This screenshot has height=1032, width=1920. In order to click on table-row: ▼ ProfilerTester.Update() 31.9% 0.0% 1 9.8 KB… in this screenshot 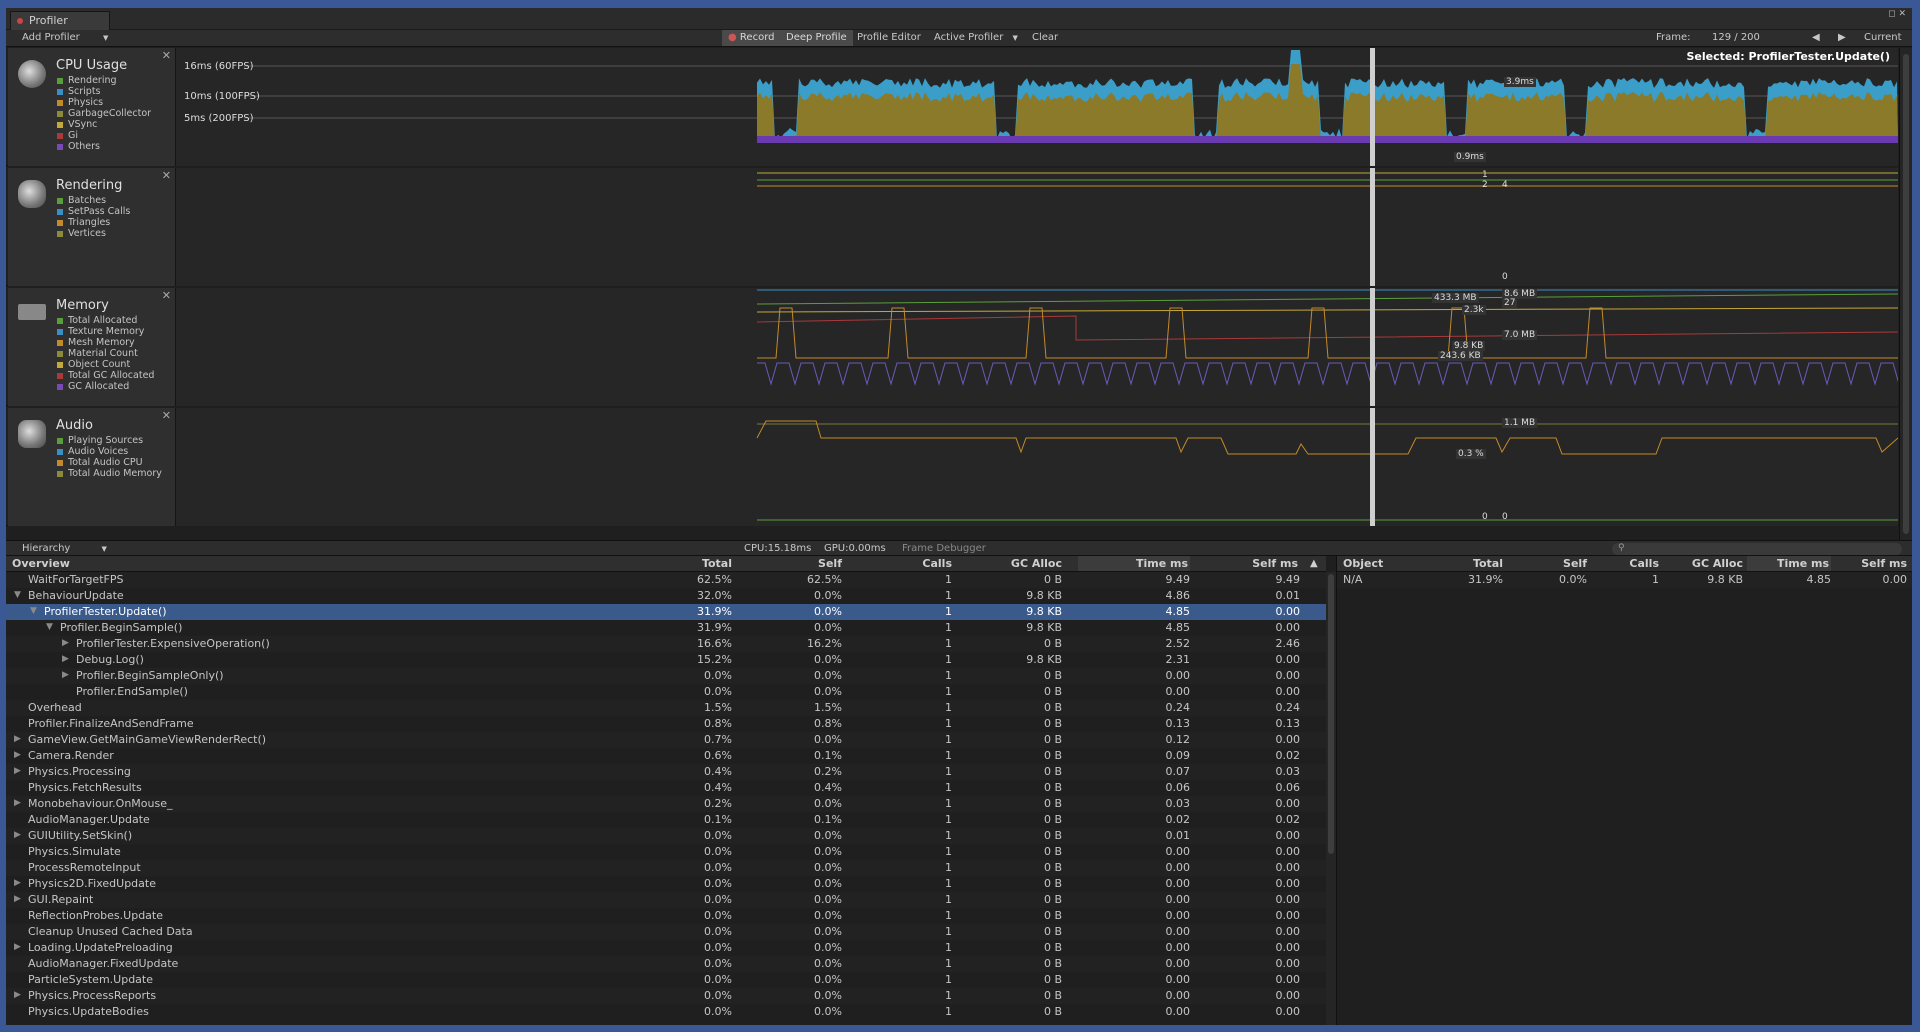, I will do `click(666, 612)`.